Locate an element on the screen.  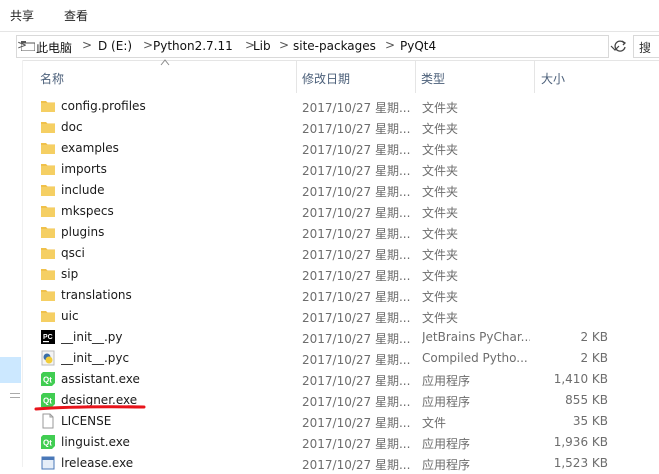
file-name: lrelease.exe is located at coordinates (97, 463).